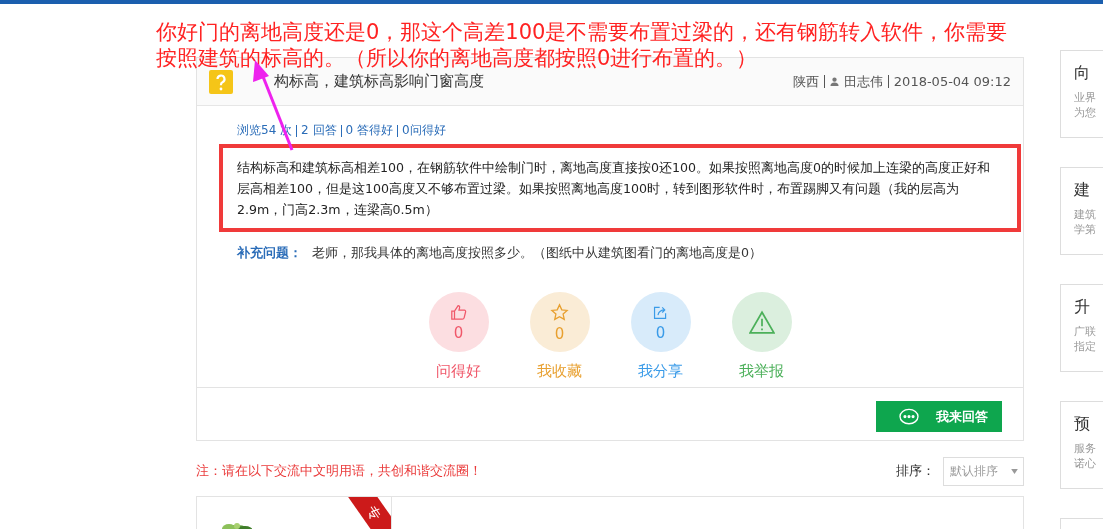 The width and height of the screenshot is (1103, 529). Describe the element at coordinates (1082, 307) in the screenshot. I see `promo-title: 升` at that location.